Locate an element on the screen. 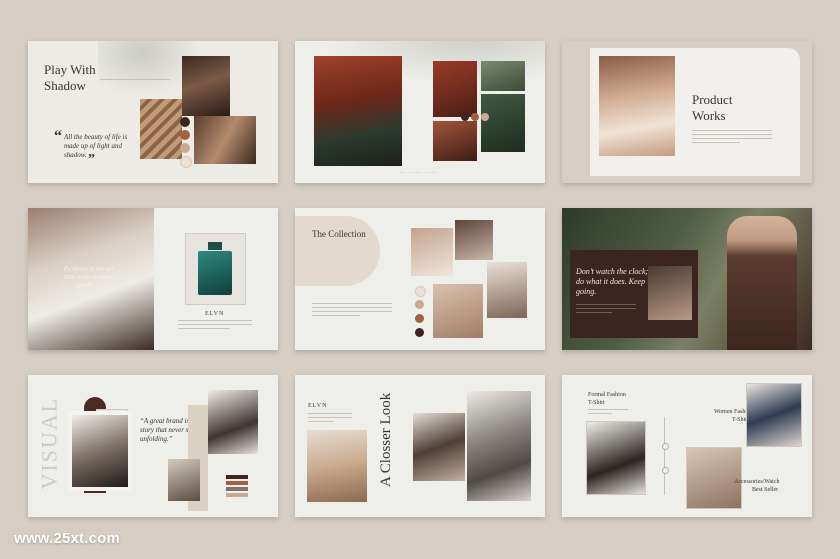 The width and height of the screenshot is (840, 559). photo-couple-formal is located at coordinates (616, 458).